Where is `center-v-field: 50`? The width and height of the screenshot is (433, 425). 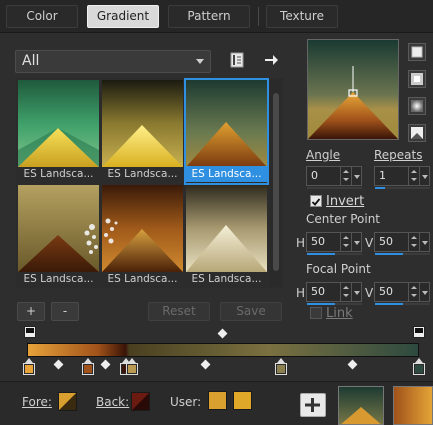 center-v-field: 50 is located at coordinates (397, 242).